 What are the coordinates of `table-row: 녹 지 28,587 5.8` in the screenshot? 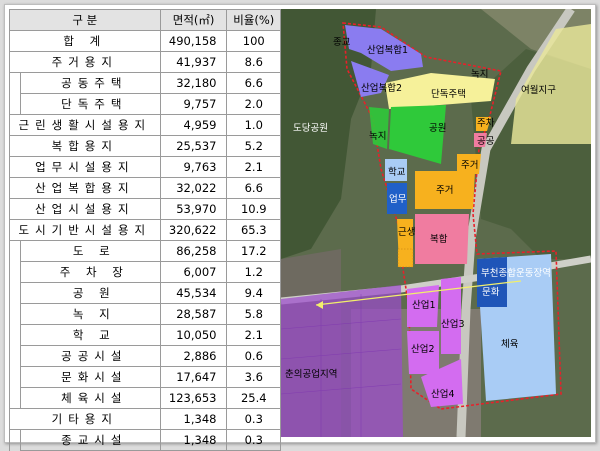 It's located at (145, 314).